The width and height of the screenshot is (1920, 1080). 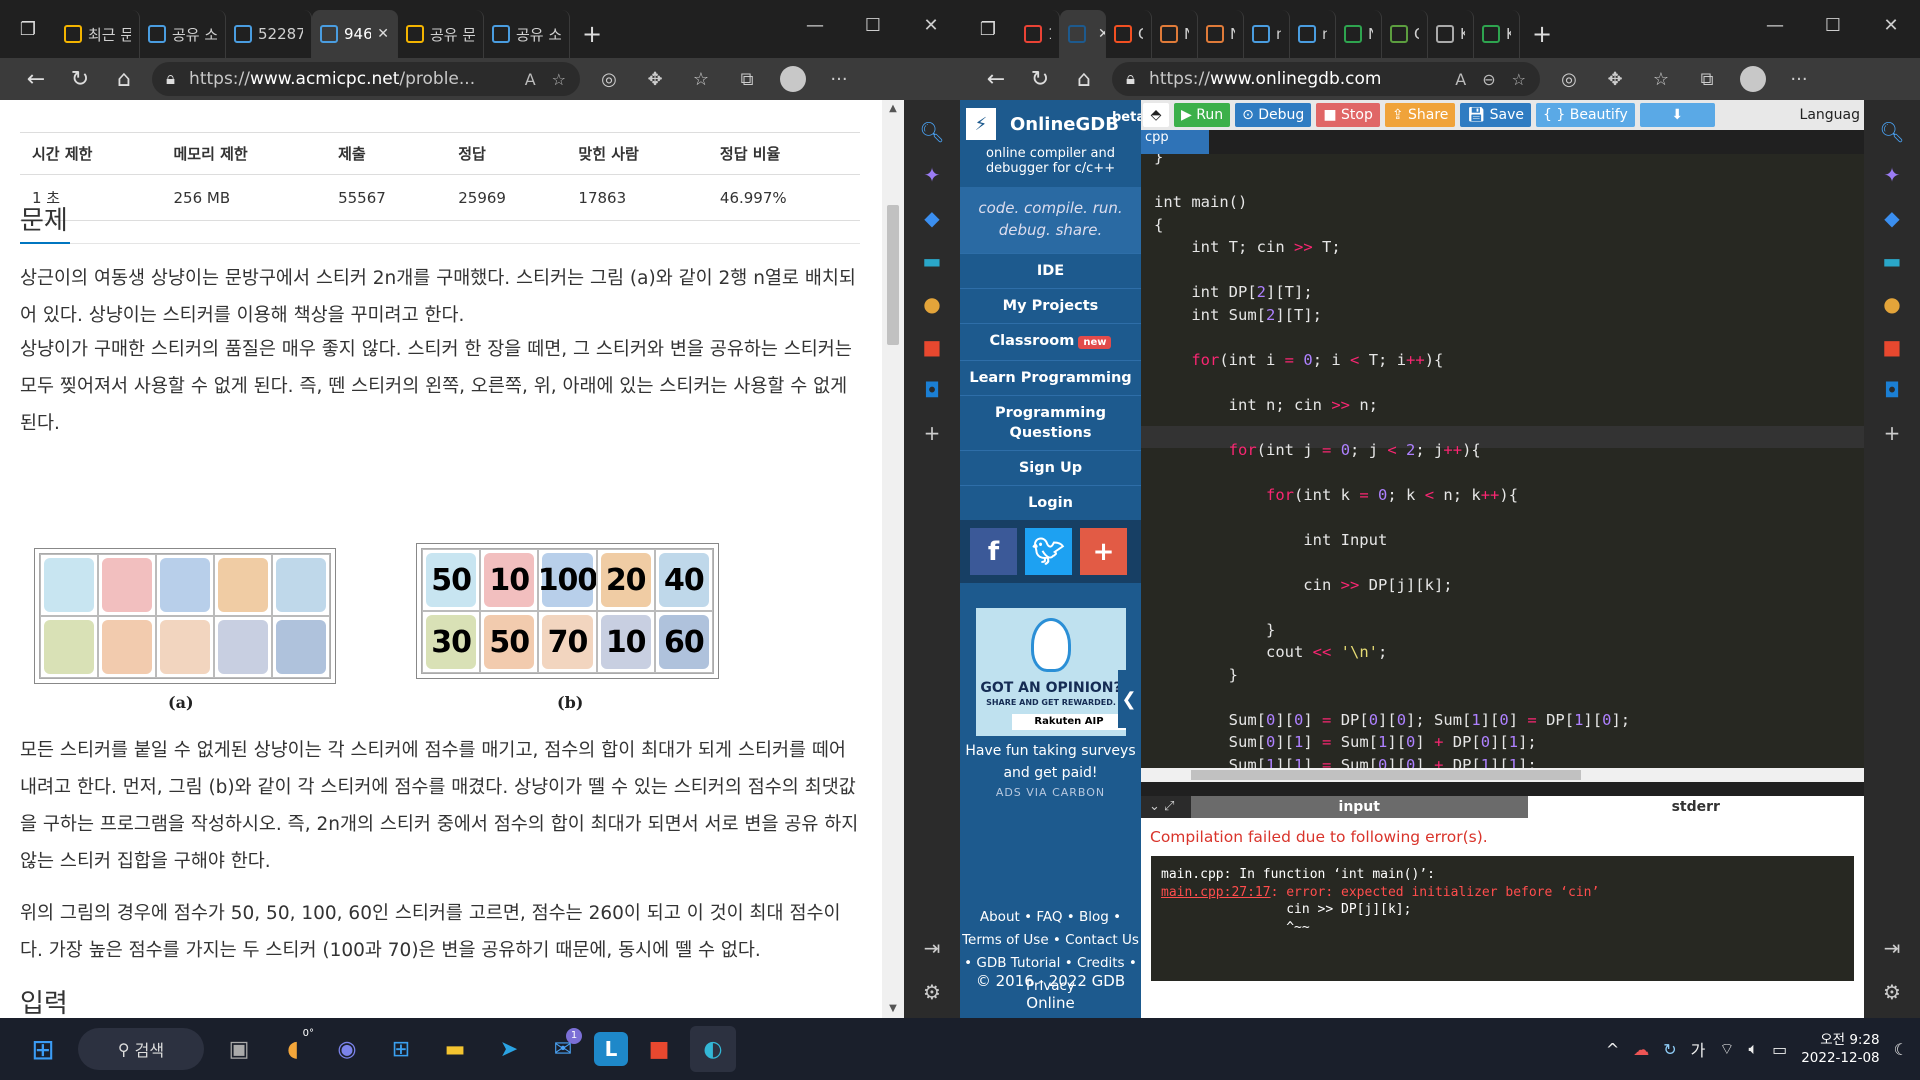 What do you see at coordinates (1405, 34) in the screenshot?
I see `tab-right-8: O` at bounding box center [1405, 34].